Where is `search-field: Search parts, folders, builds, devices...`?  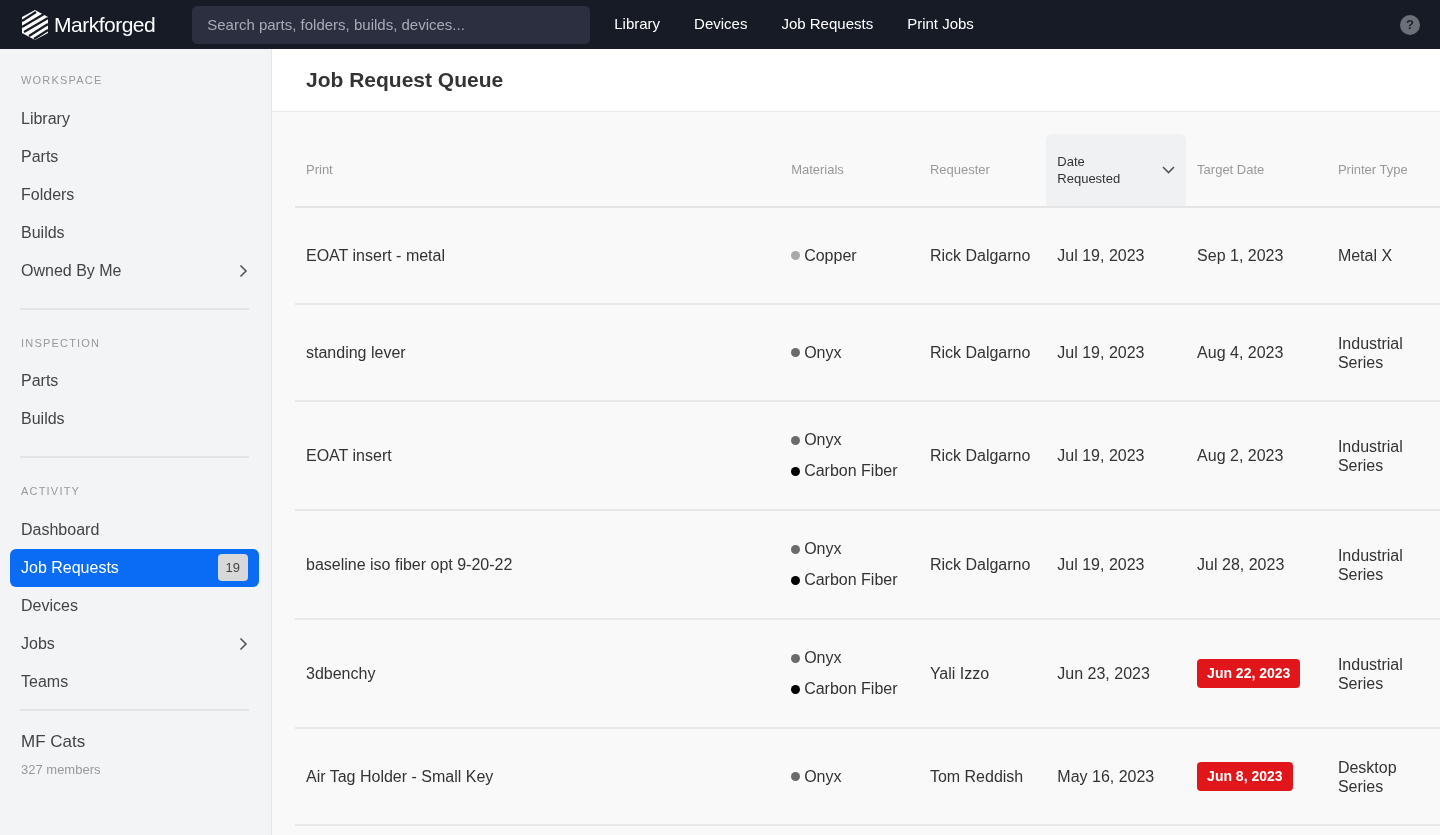
search-field: Search parts, folders, builds, devices... is located at coordinates (391, 24).